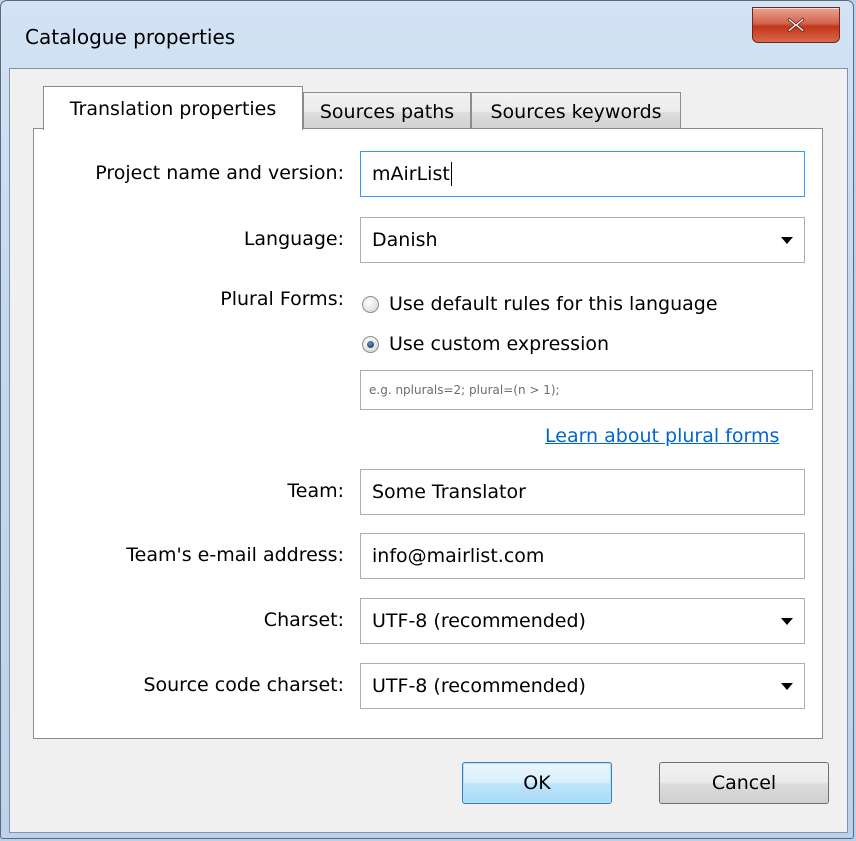 The width and height of the screenshot is (856, 841). I want to click on plural-forms-label: Plural Forms:, so click(282, 299).